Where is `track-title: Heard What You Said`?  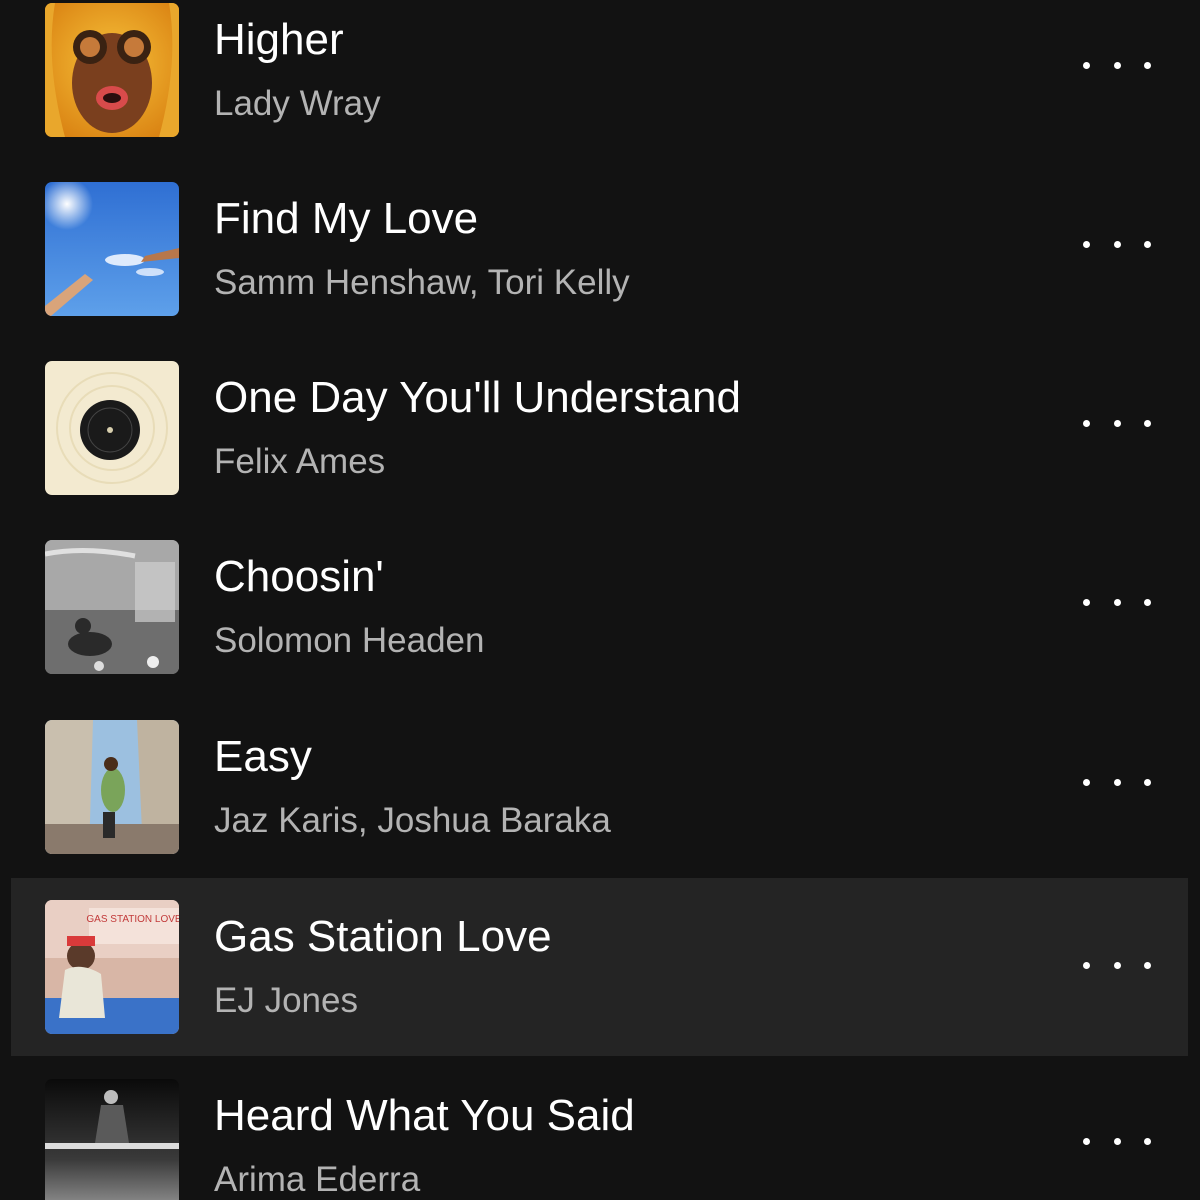
track-title: Heard What You Said is located at coordinates (424, 1115).